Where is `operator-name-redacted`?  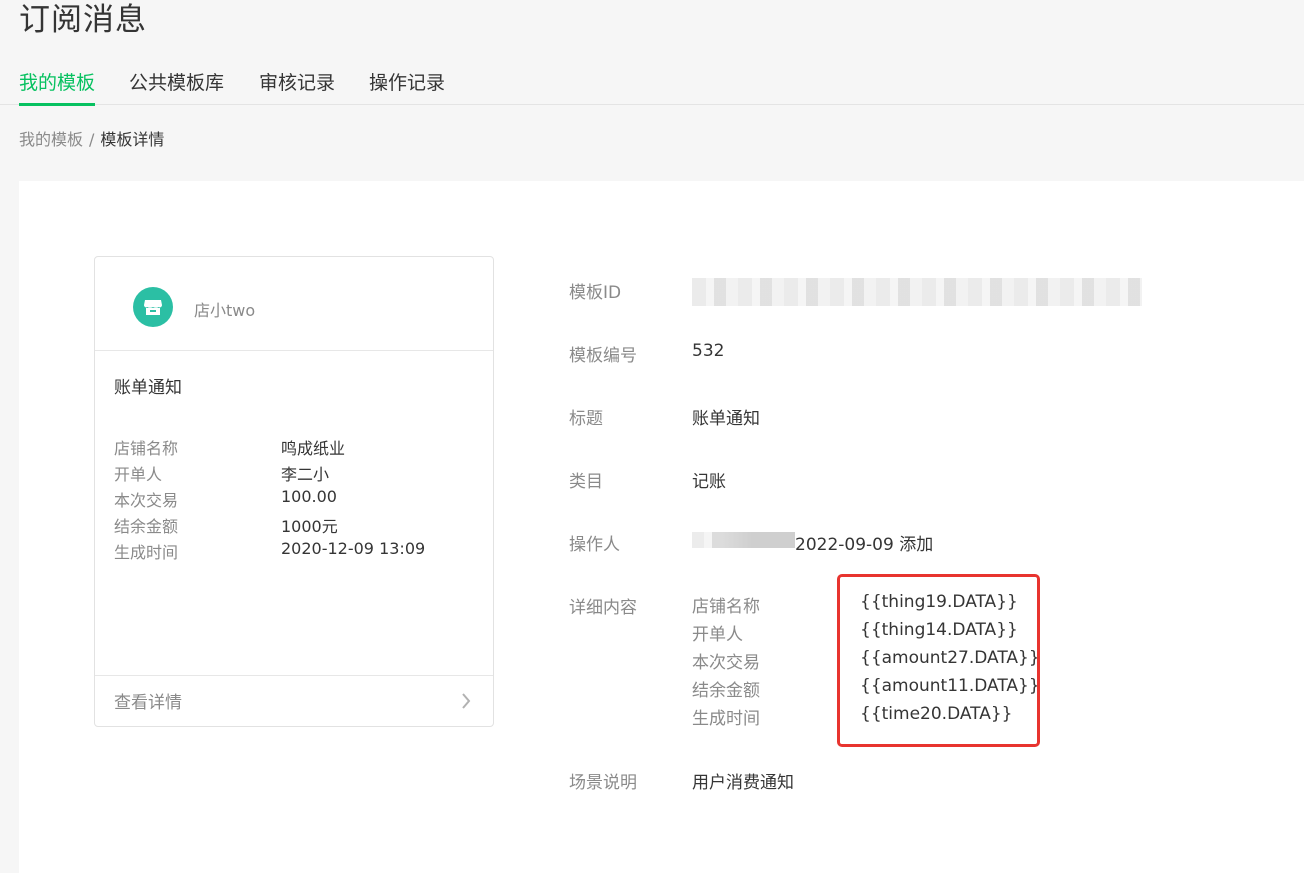
operator-name-redacted is located at coordinates (743, 540).